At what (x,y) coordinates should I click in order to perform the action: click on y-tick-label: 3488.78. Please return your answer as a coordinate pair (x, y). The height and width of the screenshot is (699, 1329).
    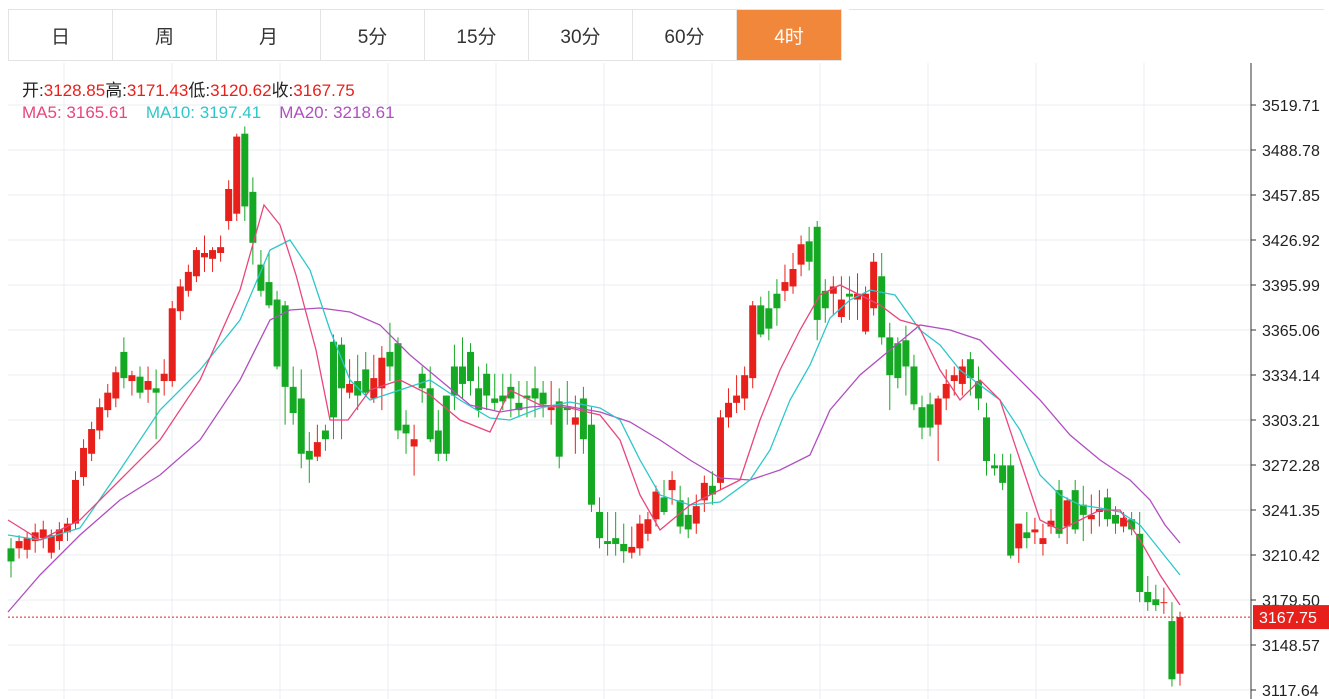
    Looking at the image, I should click on (1291, 151).